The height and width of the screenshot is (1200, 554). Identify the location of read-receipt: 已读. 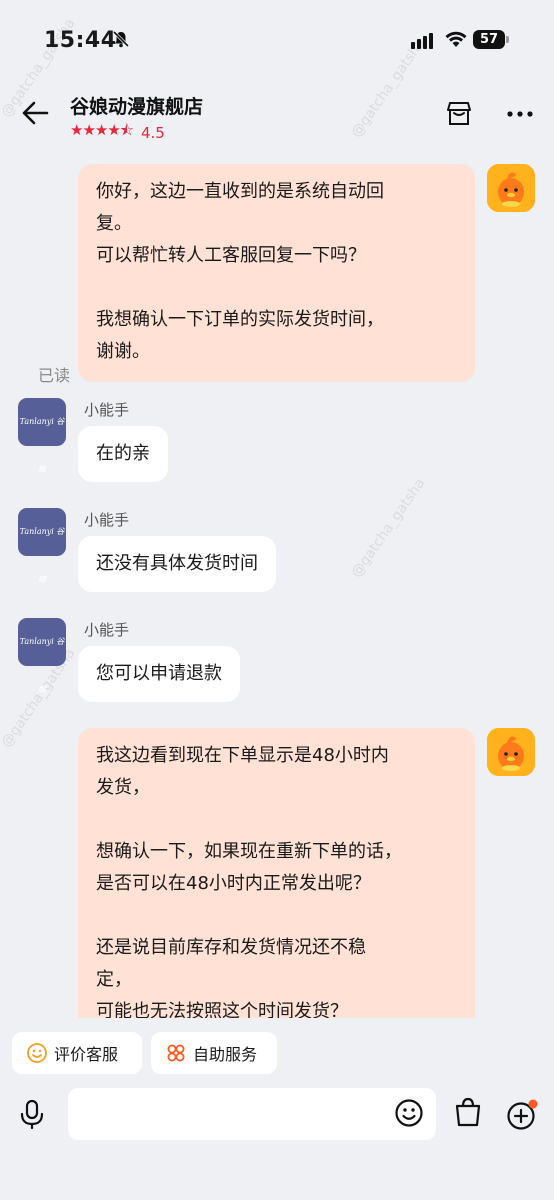
(54, 375).